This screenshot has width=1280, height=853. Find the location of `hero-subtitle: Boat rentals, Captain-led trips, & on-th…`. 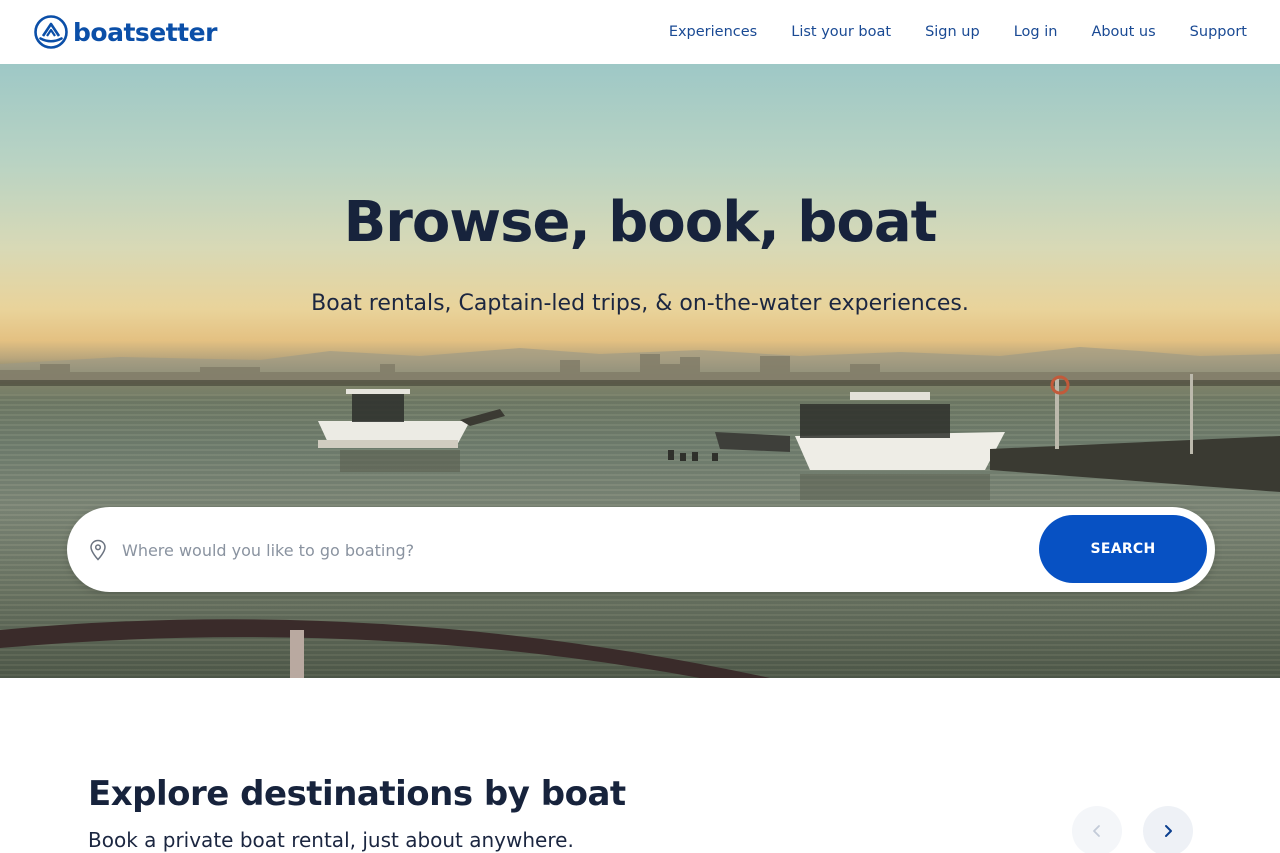

hero-subtitle: Boat rentals, Captain-led trips, & on-th… is located at coordinates (640, 303).